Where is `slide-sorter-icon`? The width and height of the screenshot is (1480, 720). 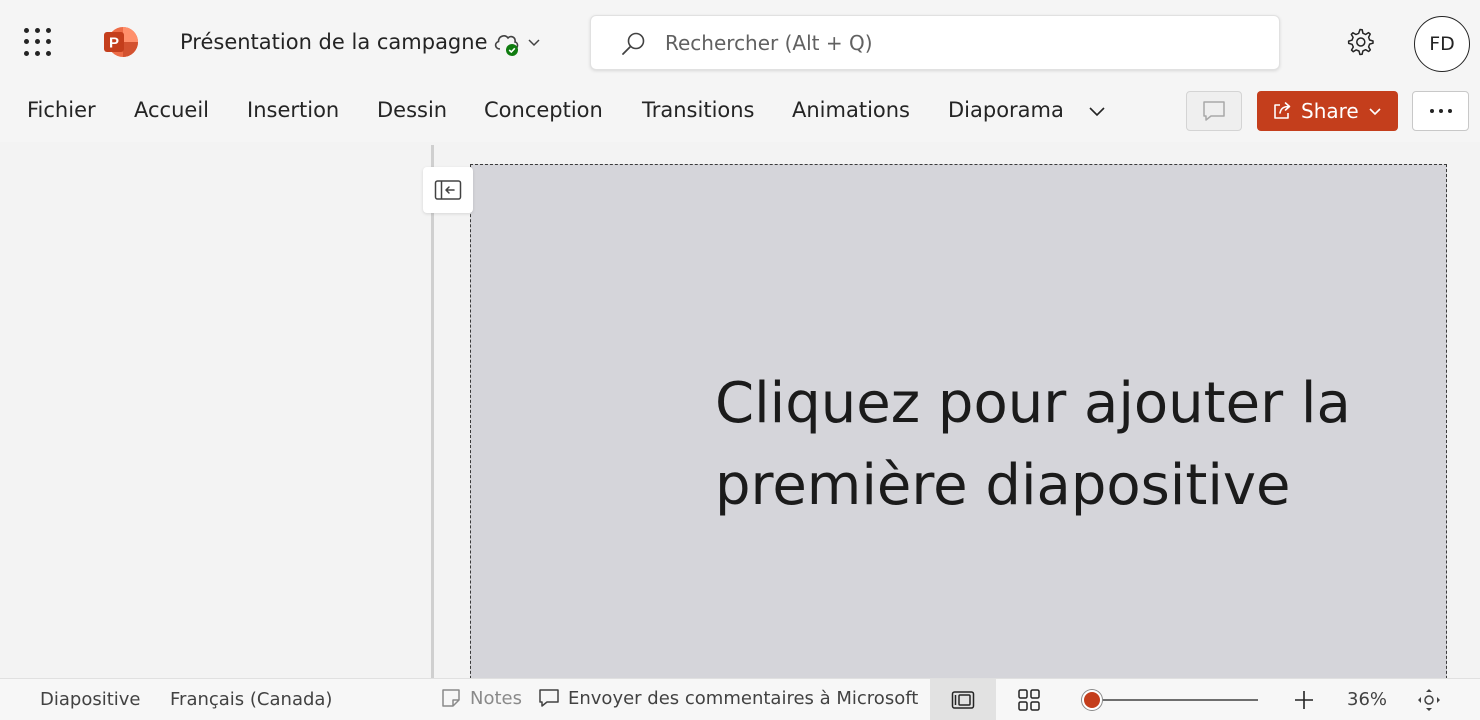
slide-sorter-icon is located at coordinates (1029, 700).